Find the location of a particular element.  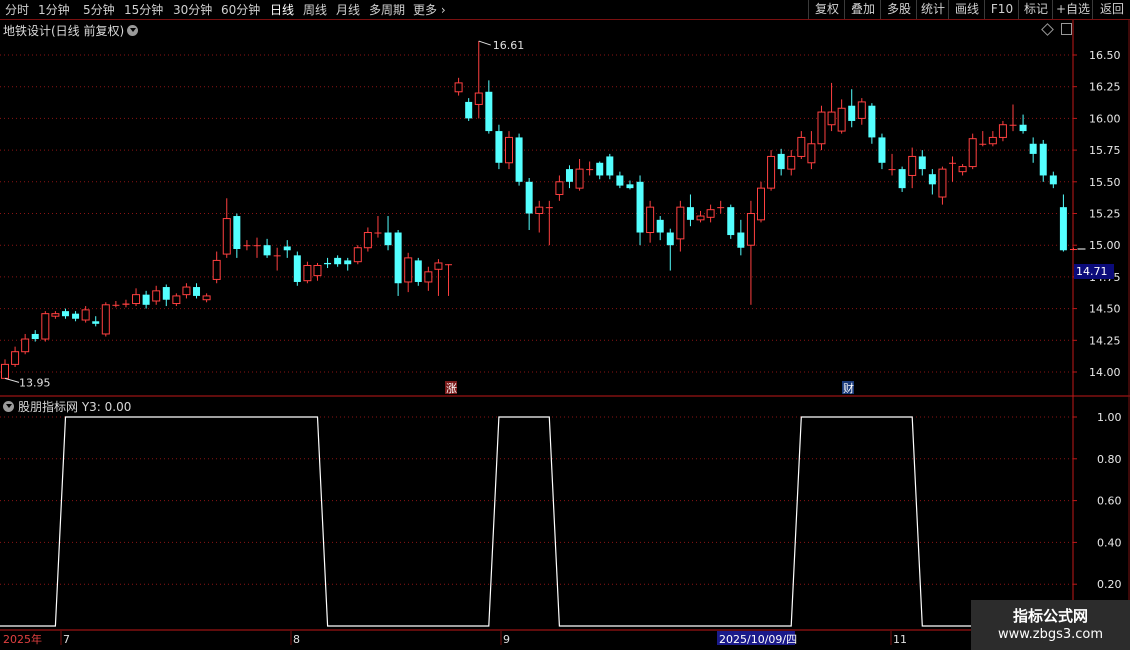

date-cursor-label: 2025/10/09/四 is located at coordinates (758, 639).